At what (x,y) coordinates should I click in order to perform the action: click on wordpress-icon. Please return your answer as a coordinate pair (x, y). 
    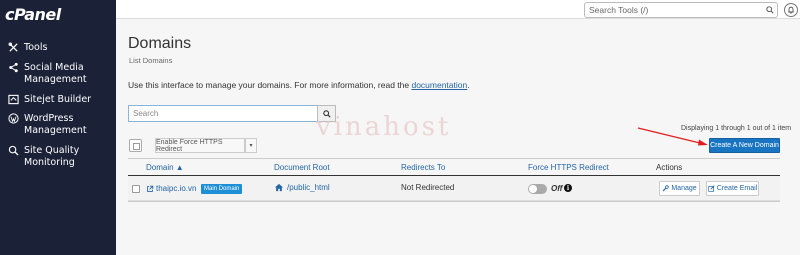
    Looking at the image, I should click on (13, 118).